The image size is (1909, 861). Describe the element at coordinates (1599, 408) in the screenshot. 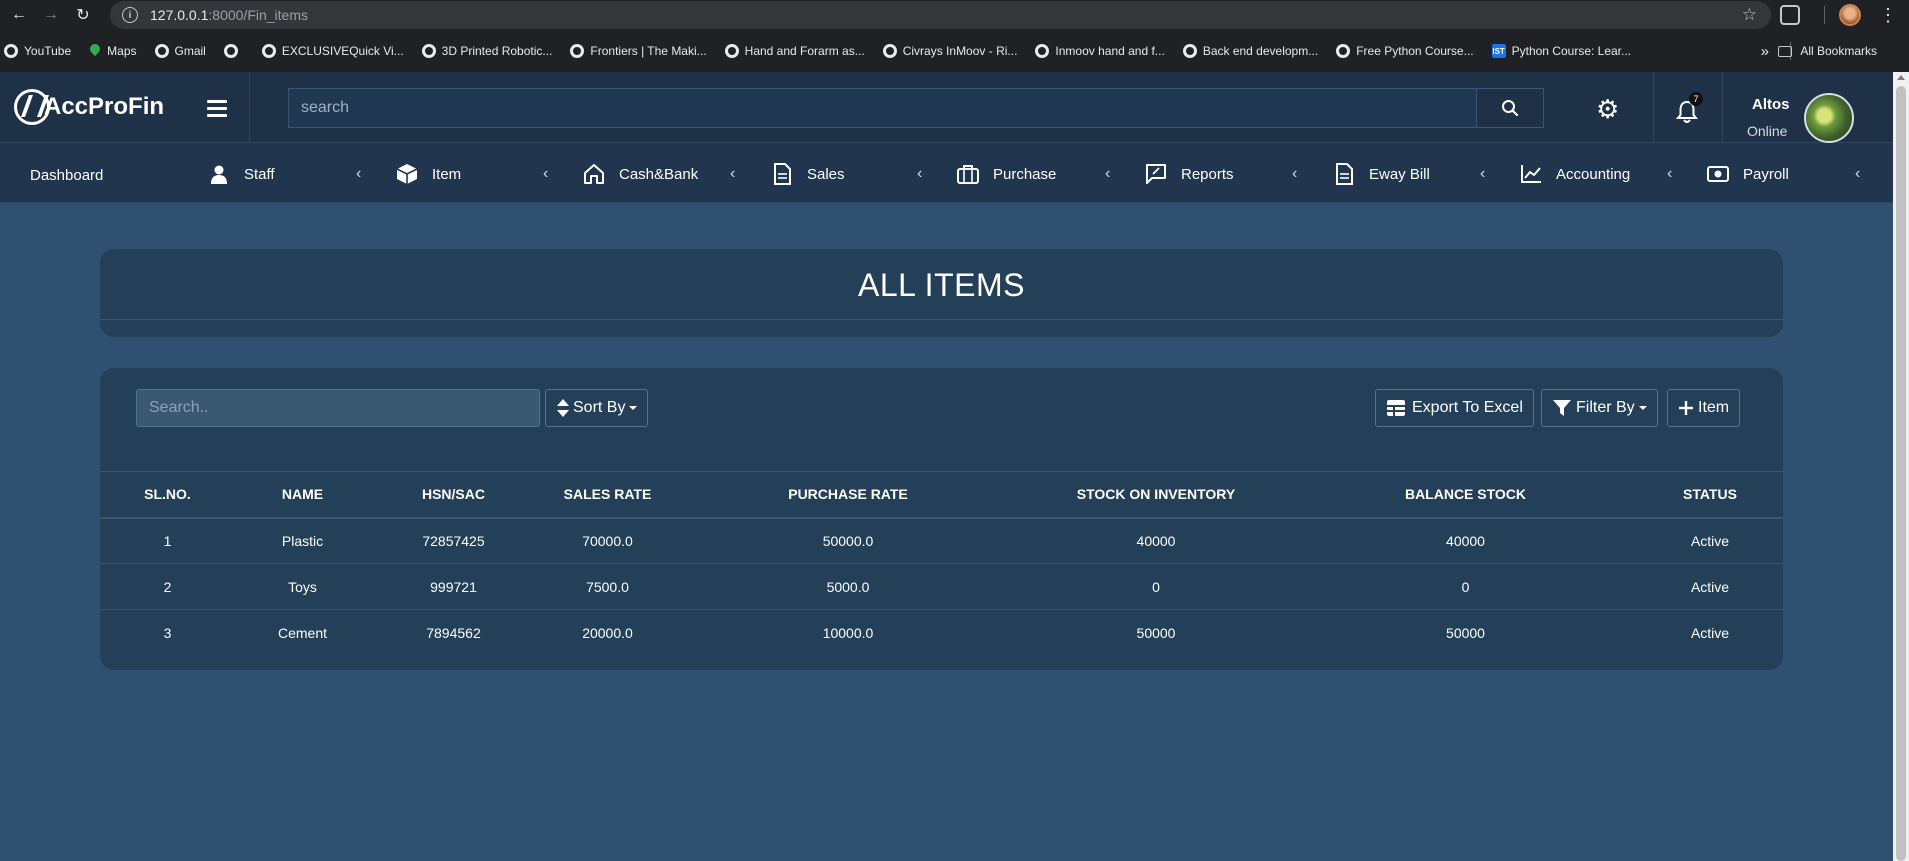

I see `filter-by-button: Filter By` at that location.